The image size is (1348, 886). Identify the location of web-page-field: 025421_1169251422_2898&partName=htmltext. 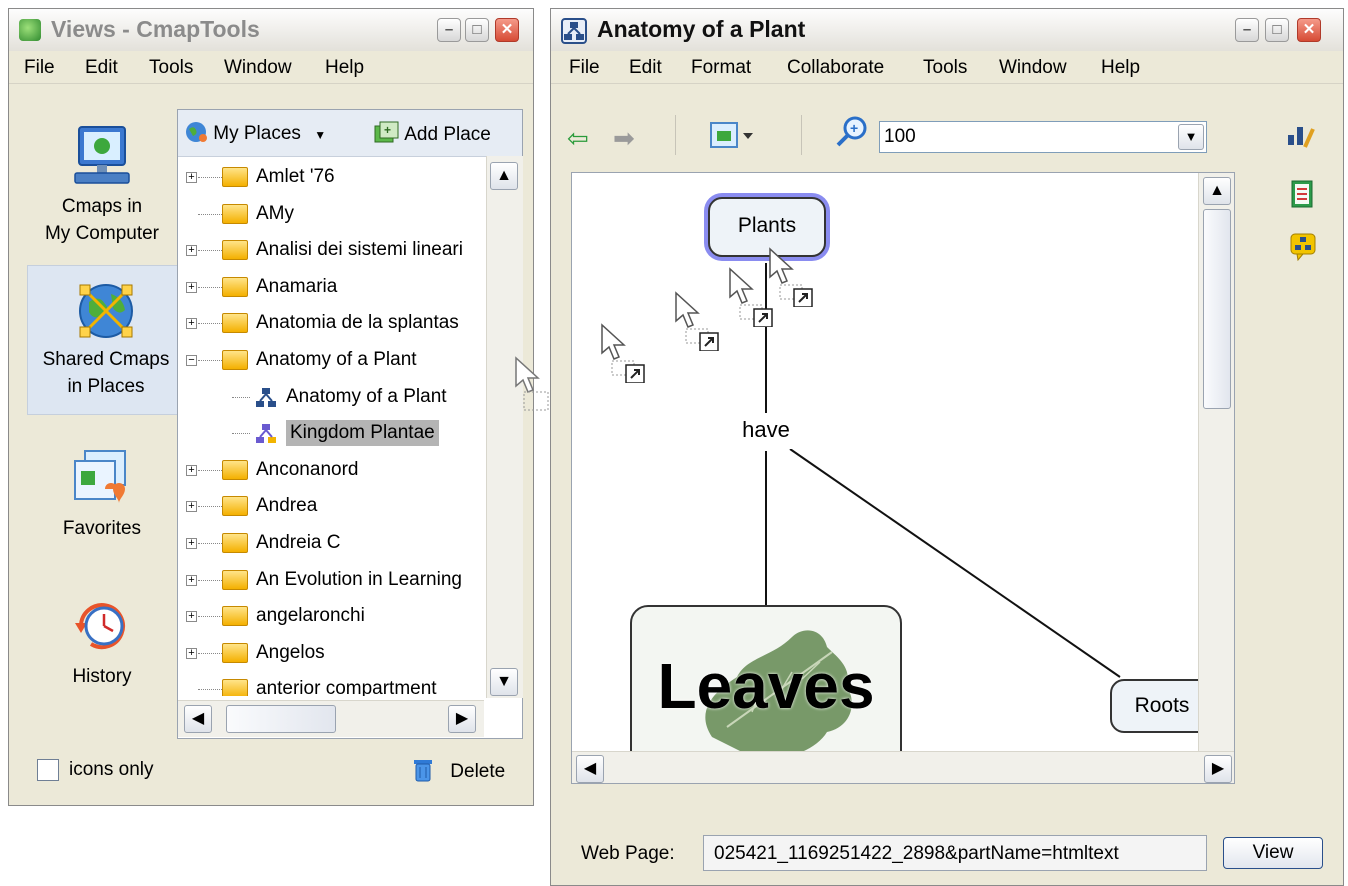
(955, 853).